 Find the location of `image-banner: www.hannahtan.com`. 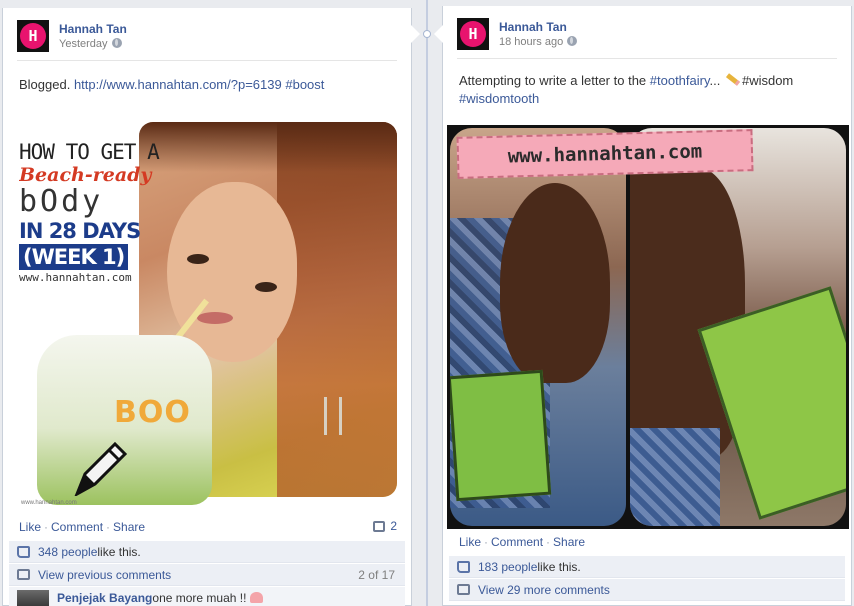

image-banner: www.hannahtan.com is located at coordinates (605, 154).